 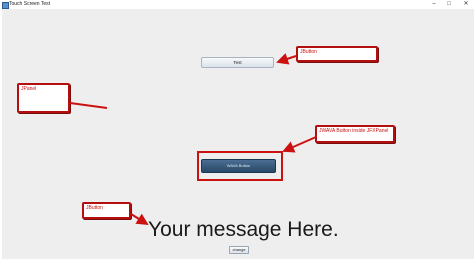 I want to click on arrow-jpanel, so click(x=88, y=105).